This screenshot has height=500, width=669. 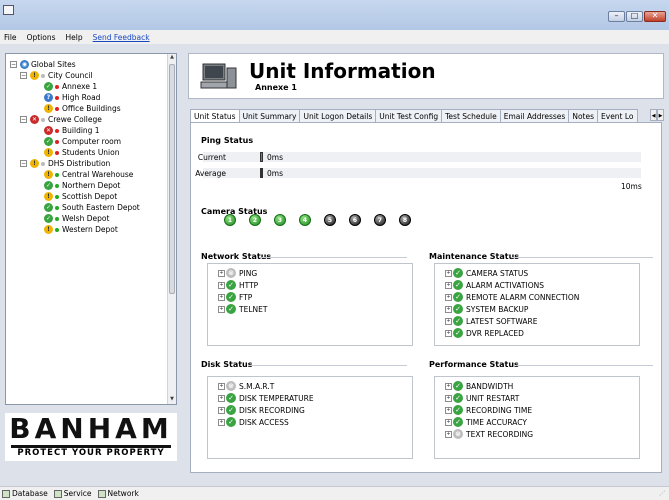 I want to click on tab-test-schedule: Test Schedule, so click(x=471, y=116).